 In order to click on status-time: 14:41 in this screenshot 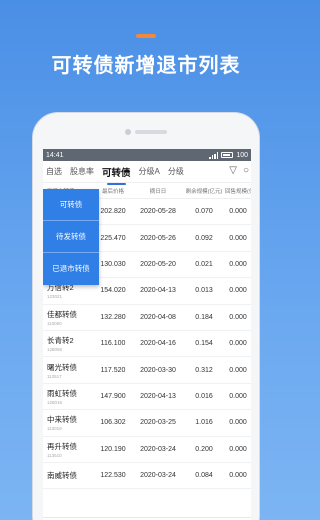, I will do `click(55, 155)`.